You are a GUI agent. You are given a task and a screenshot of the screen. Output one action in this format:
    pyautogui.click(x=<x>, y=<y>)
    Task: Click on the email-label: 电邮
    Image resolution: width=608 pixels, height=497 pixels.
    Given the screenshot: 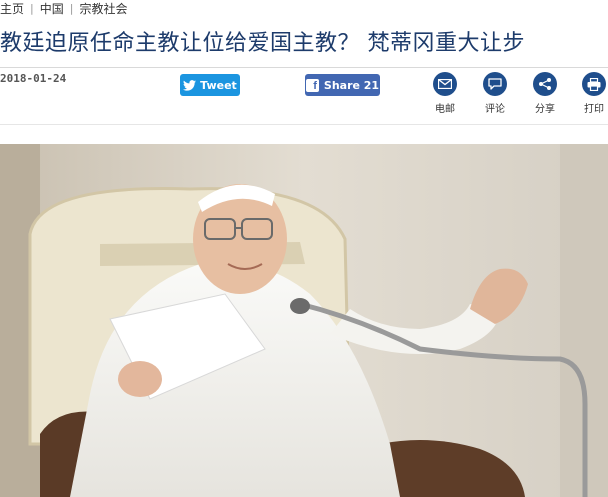 What is the action you would take?
    pyautogui.click(x=445, y=109)
    